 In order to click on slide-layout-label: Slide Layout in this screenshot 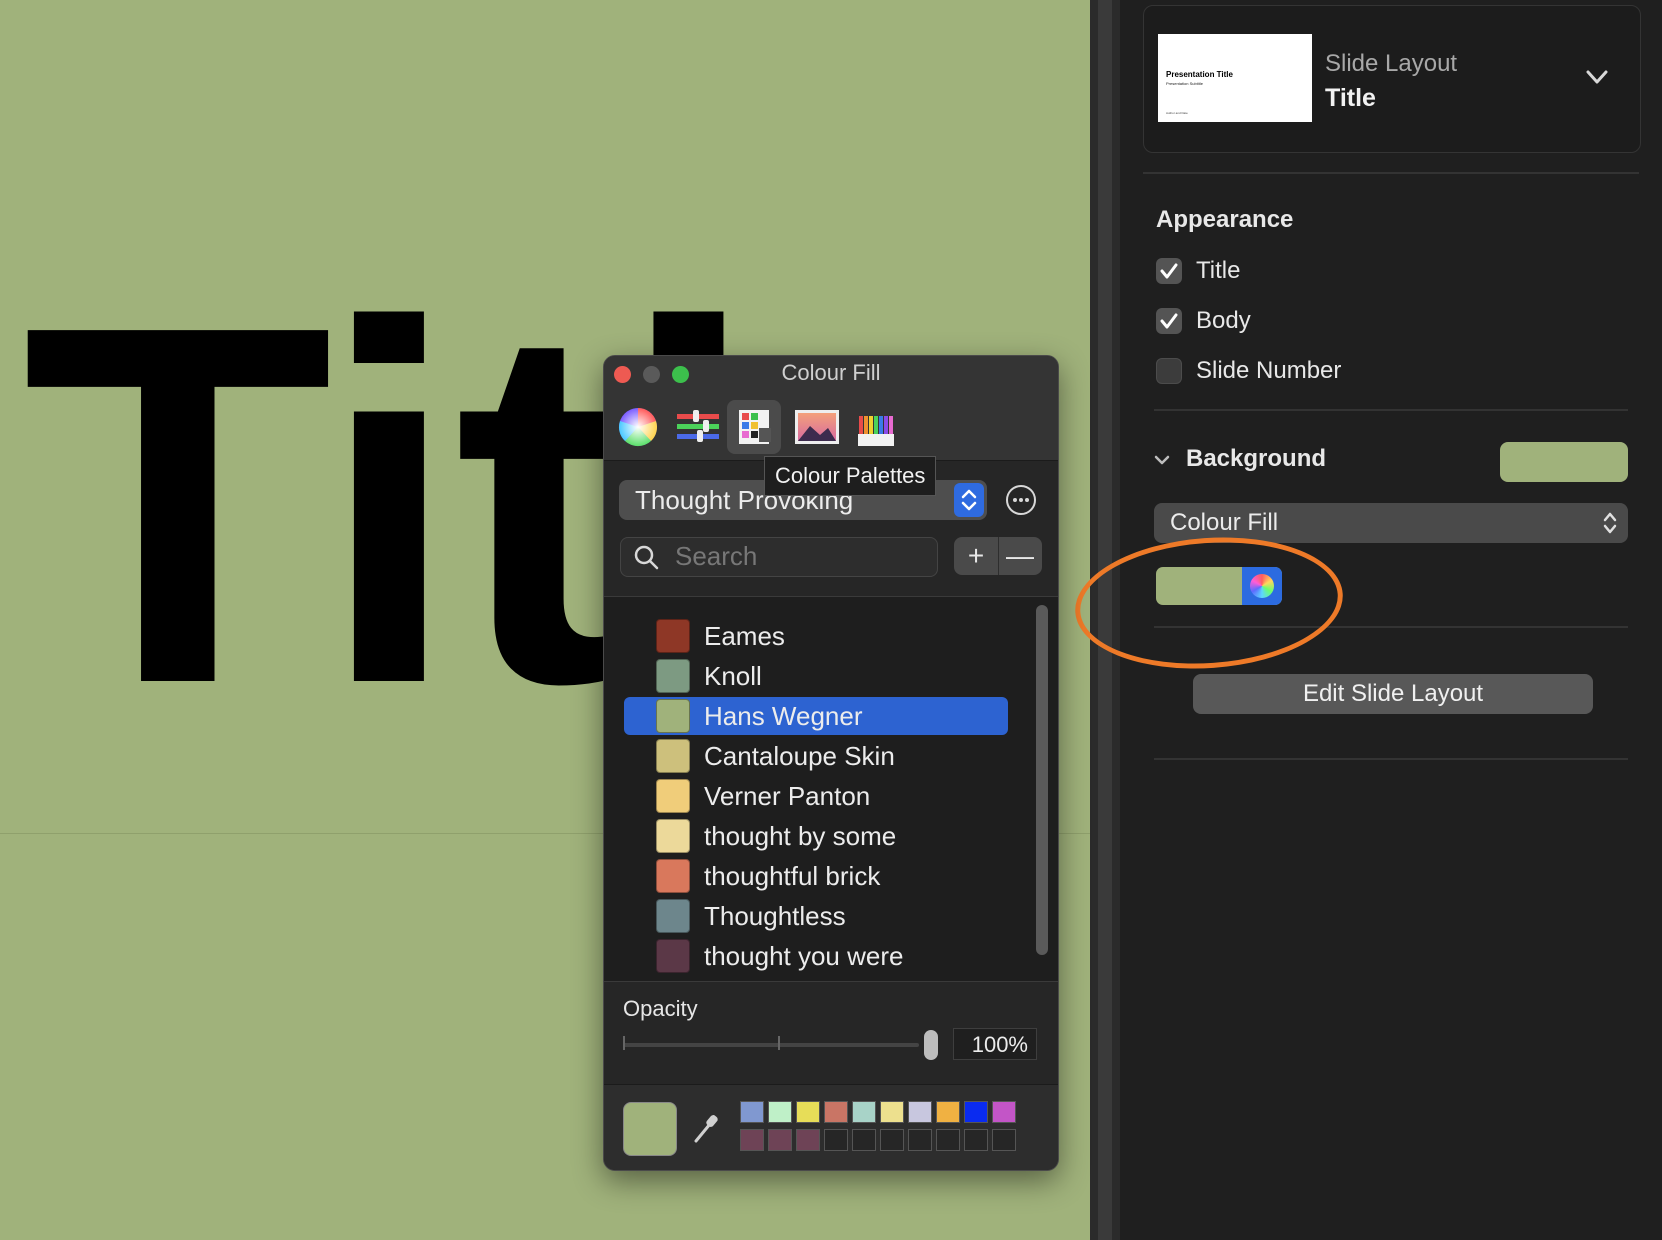, I will do `click(1391, 63)`.